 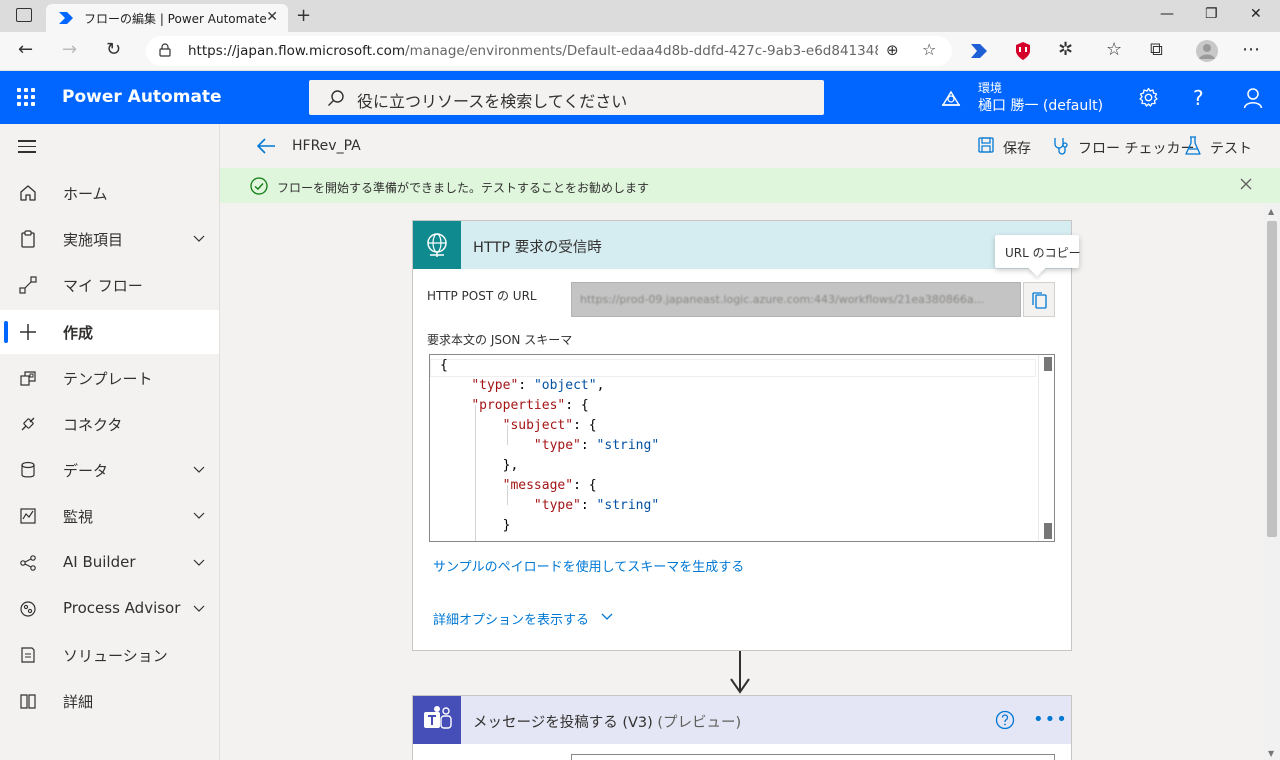 What do you see at coordinates (1039, 299) in the screenshot?
I see `copy-url-button` at bounding box center [1039, 299].